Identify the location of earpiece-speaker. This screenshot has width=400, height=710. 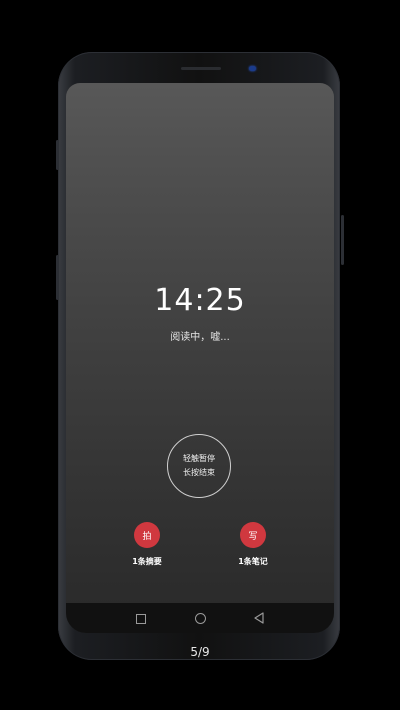
(201, 68).